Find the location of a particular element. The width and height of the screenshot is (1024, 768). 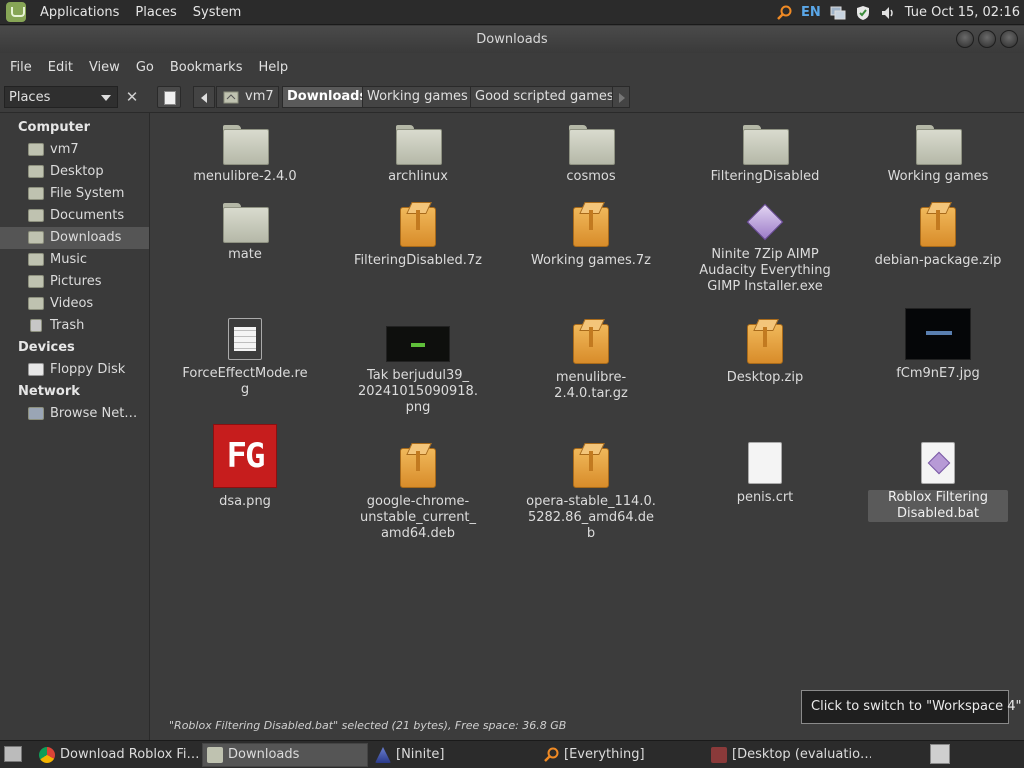

file-item: mate is located at coordinates (245, 233).